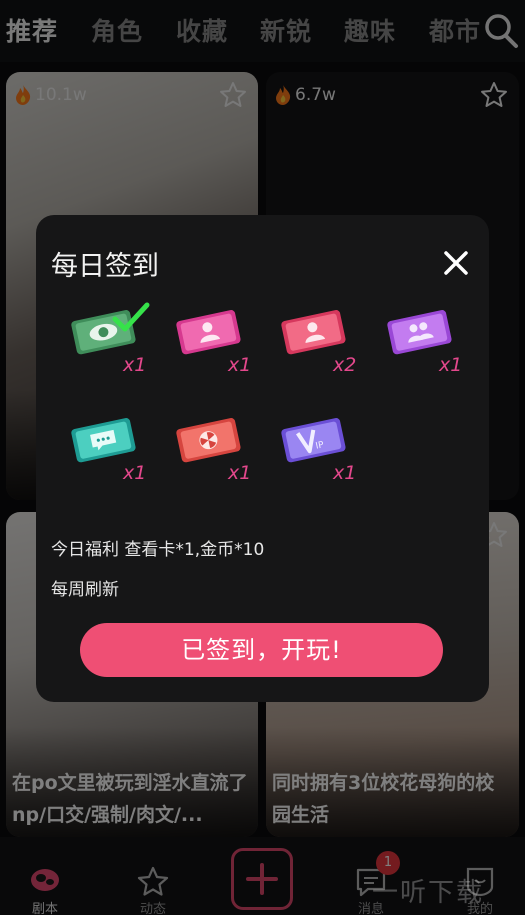 Image resolution: width=525 pixels, height=915 pixels. I want to click on weekly-refresh-text: 每周刷新, so click(85, 590).